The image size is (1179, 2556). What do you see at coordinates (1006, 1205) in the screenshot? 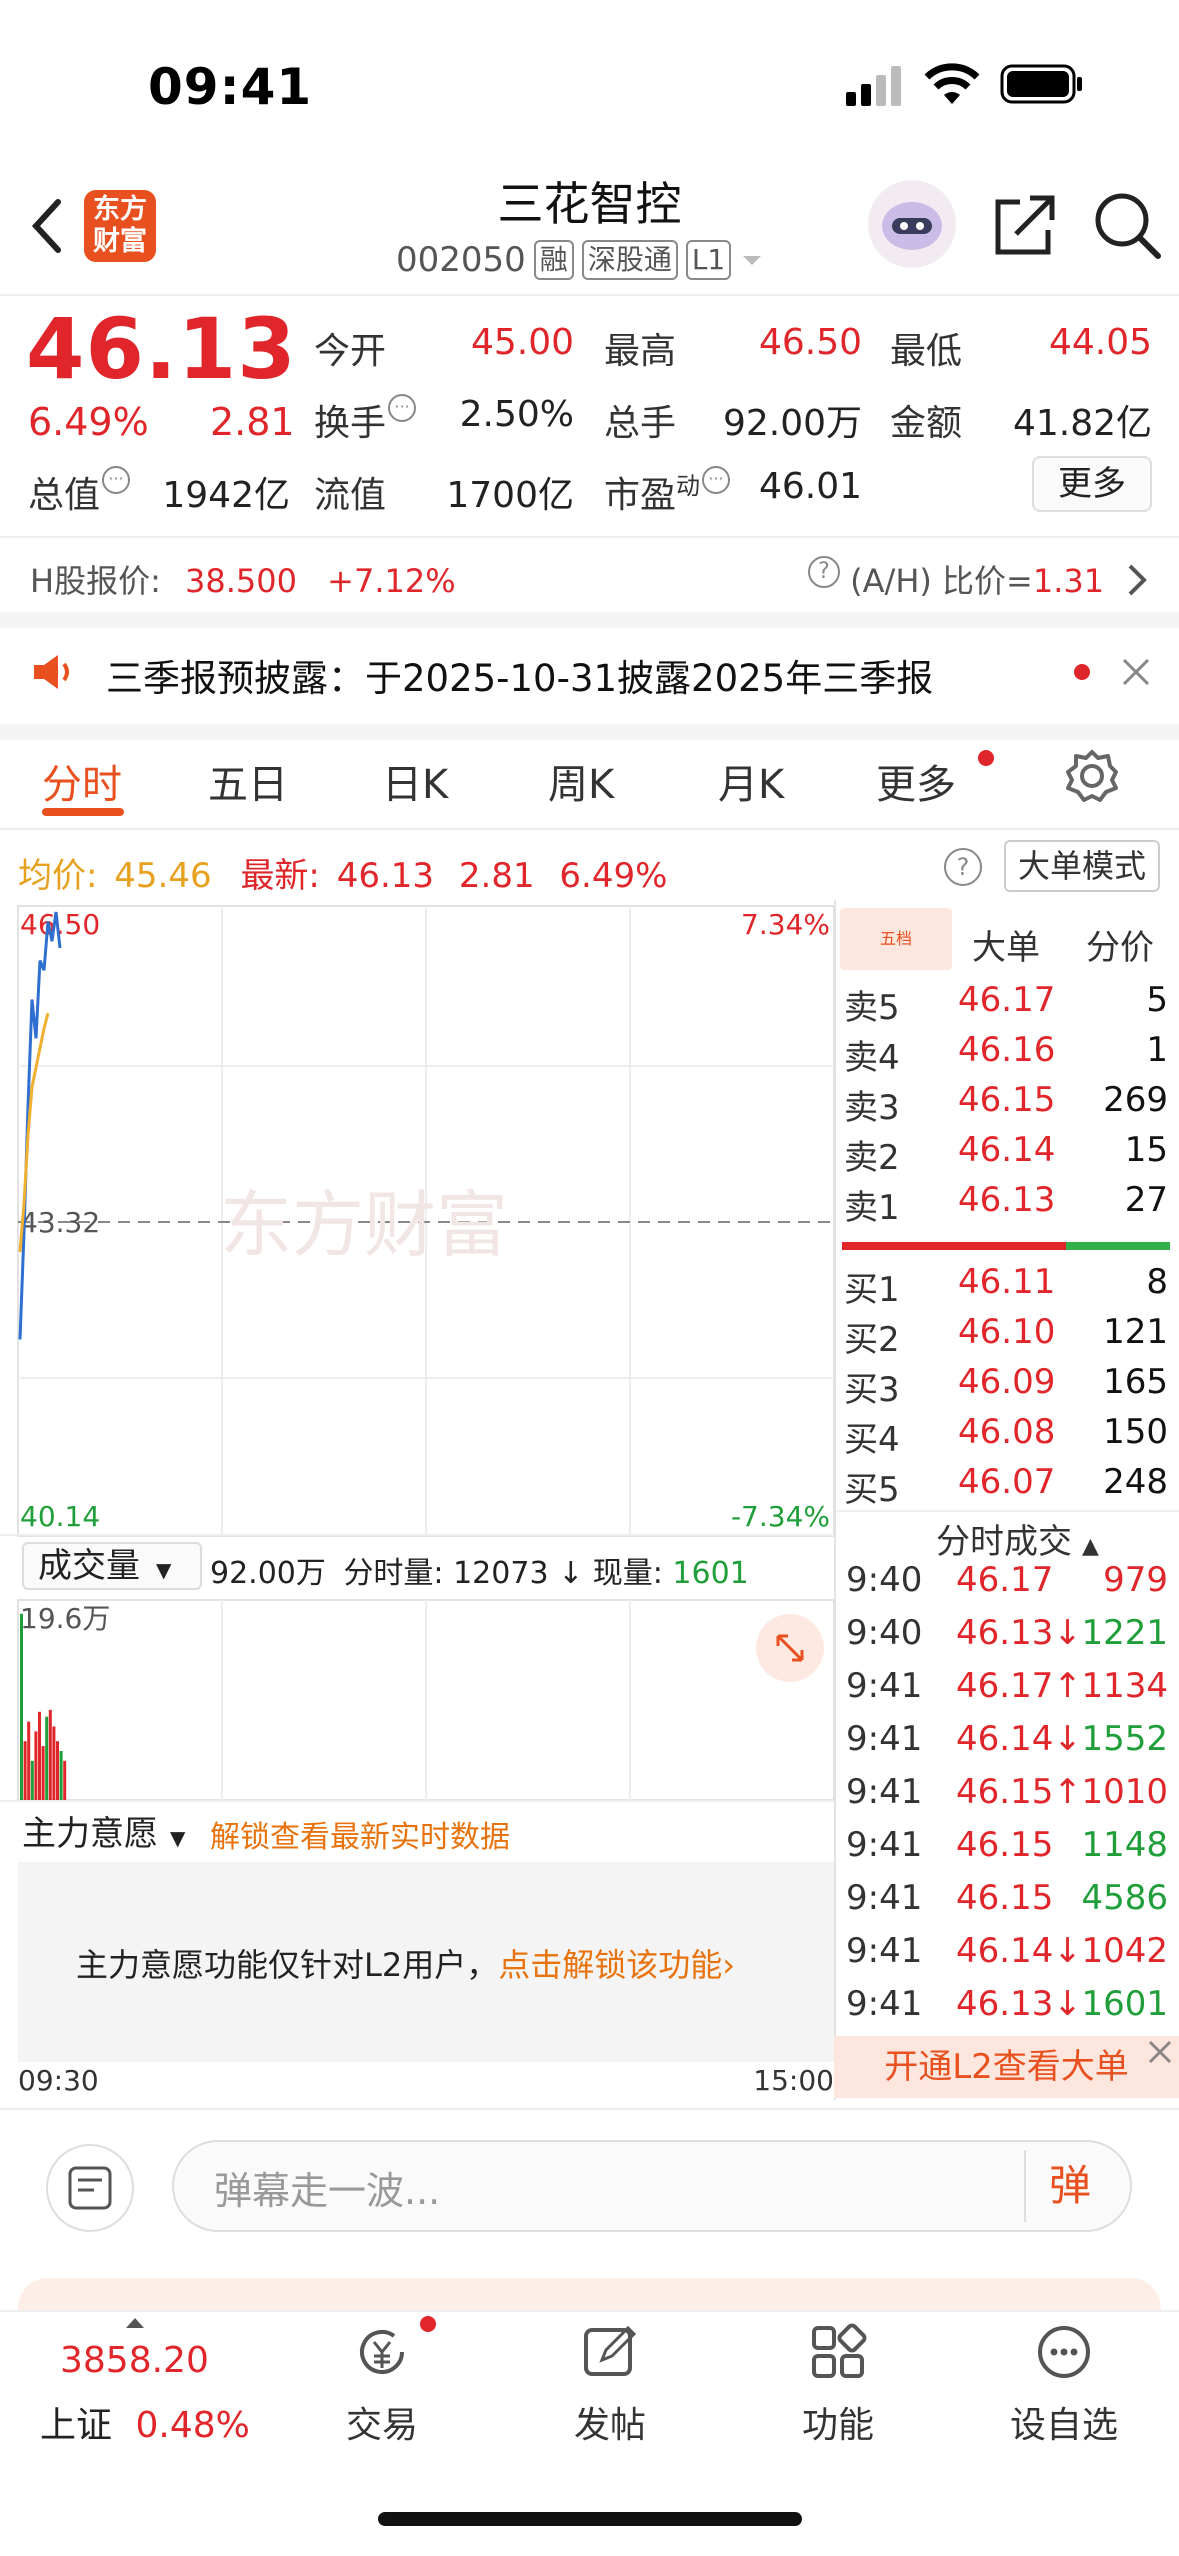
I see `ask-row: 卖1 46.13 27` at bounding box center [1006, 1205].